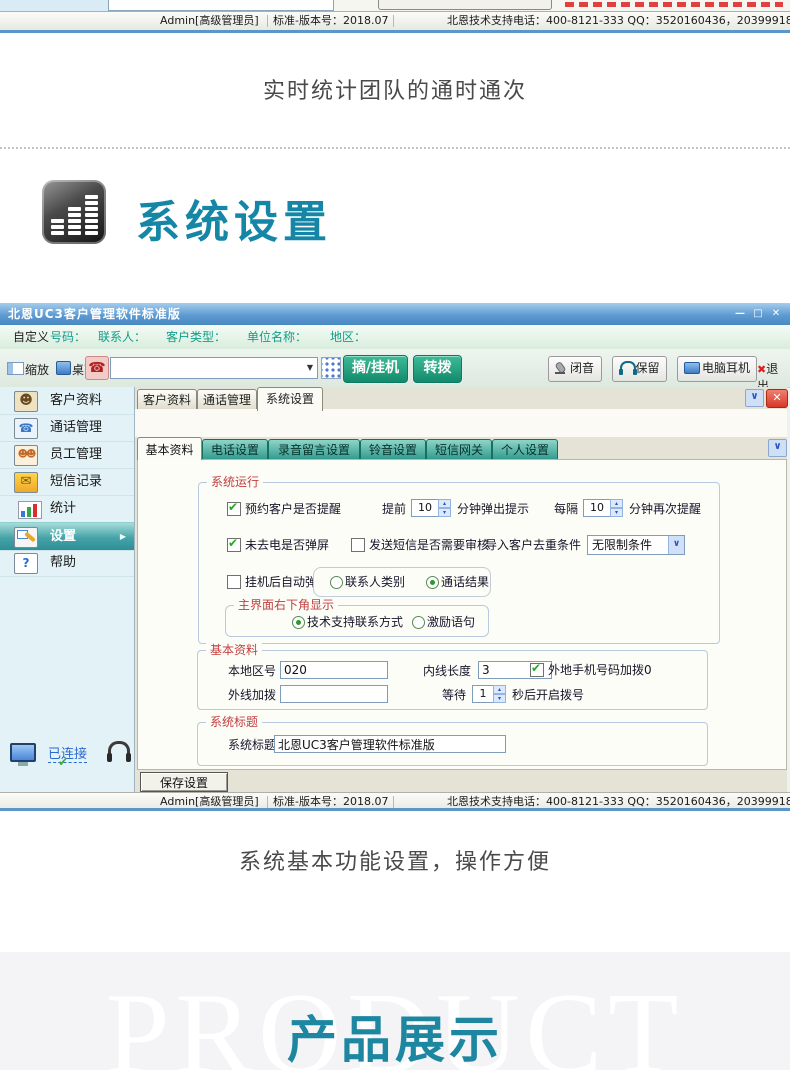 The width and height of the screenshot is (790, 1070). What do you see at coordinates (454, 695) in the screenshot?
I see `wait-label: 等待` at bounding box center [454, 695].